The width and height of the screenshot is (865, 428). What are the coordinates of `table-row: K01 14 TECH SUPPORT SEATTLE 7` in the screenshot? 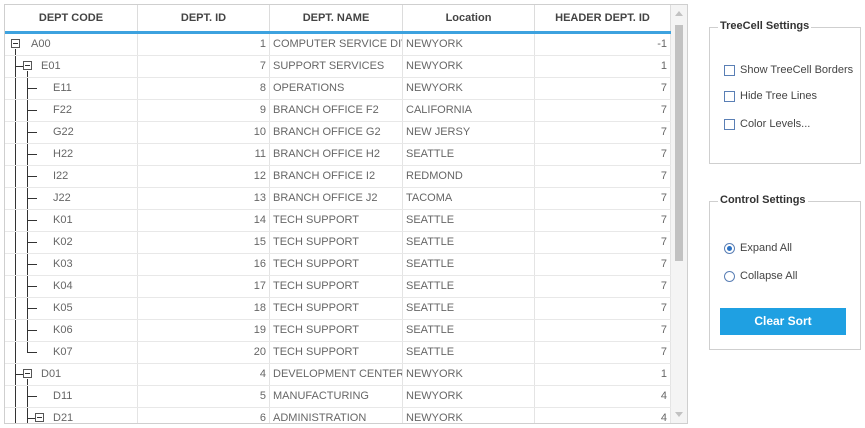 It's located at (338, 221).